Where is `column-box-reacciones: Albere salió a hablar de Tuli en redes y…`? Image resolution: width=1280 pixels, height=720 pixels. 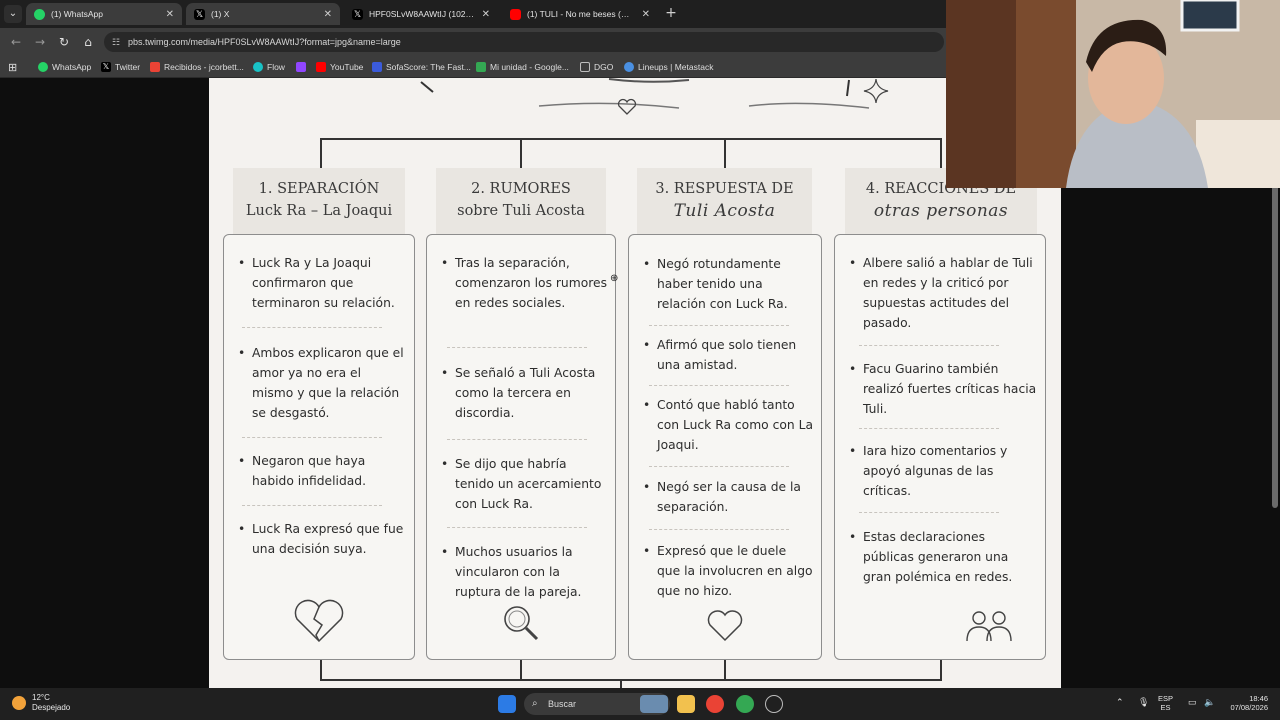
column-box-reacciones: Albere salió a hablar de Tuli en redes y… is located at coordinates (940, 447).